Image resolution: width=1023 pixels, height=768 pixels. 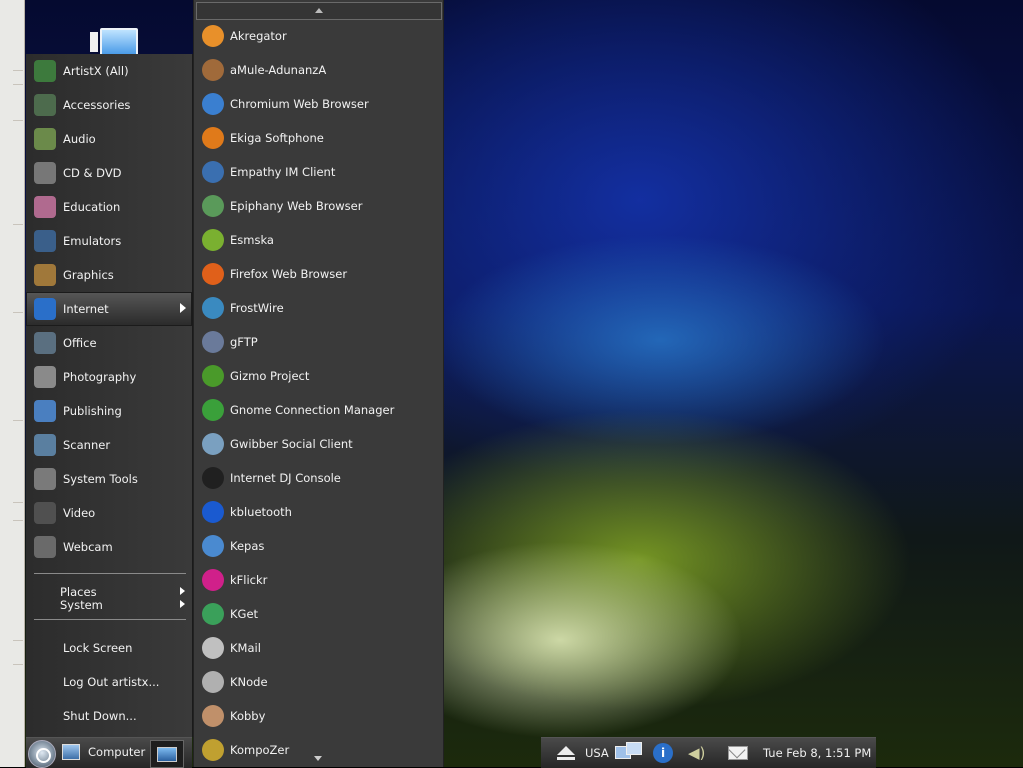 I want to click on frostwire-icon, so click(x=213, y=308).